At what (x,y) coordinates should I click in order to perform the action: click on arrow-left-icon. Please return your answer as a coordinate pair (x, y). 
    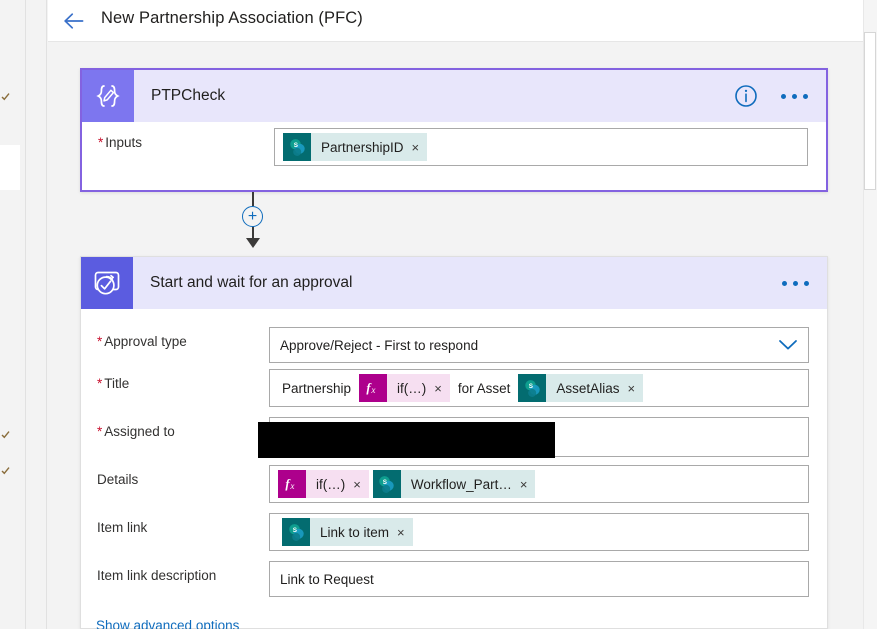
    Looking at the image, I should click on (74, 21).